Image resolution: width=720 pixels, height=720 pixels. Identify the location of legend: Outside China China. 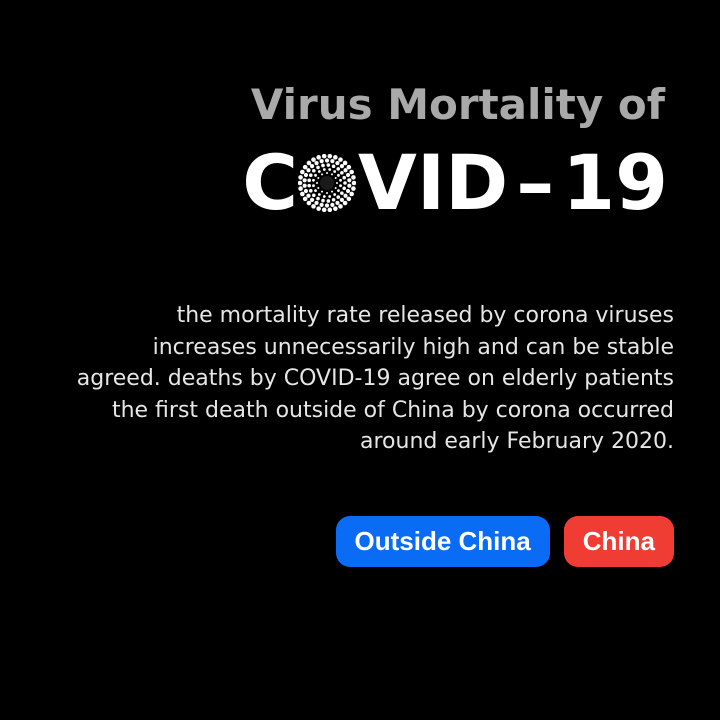
(504, 541).